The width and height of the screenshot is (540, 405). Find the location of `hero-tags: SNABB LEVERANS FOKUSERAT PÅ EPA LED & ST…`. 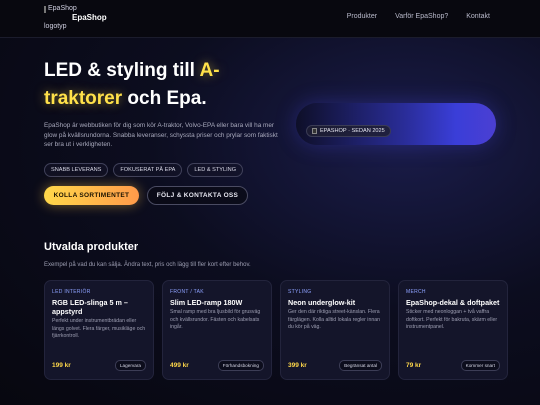

hero-tags: SNABB LEVERANS FOKUSERAT PÅ EPA LED & ST… is located at coordinates (144, 170).